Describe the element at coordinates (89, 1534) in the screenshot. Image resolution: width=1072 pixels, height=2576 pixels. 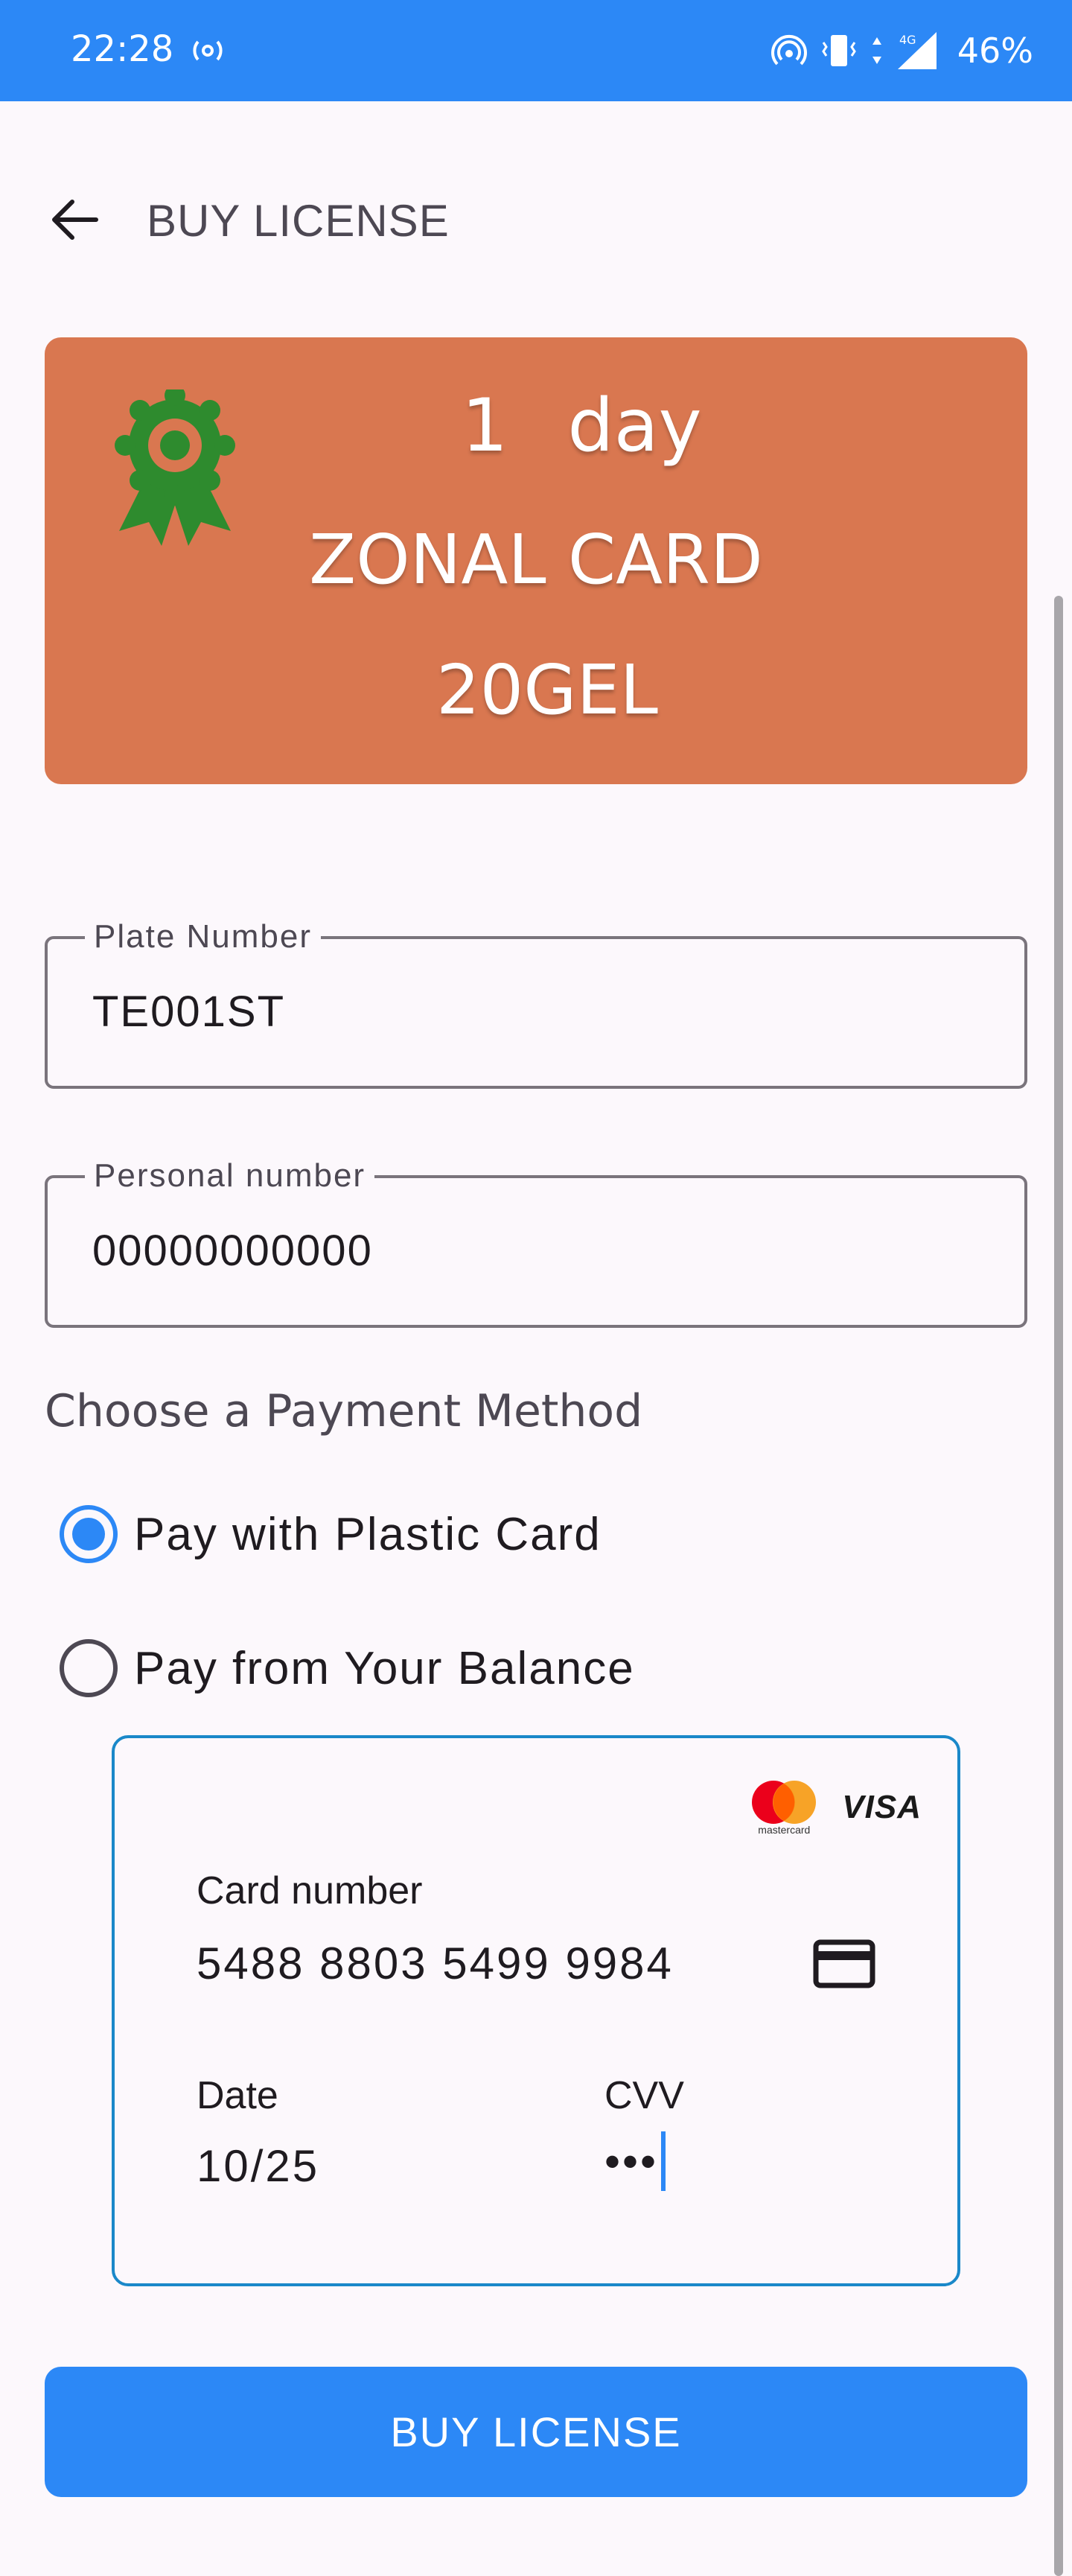
I see `radio-button-checked` at that location.